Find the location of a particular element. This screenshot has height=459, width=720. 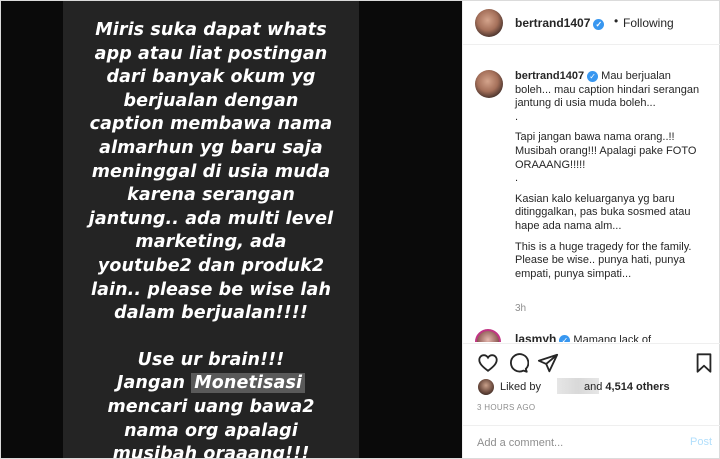

comment-item: lasmyh ✓ Mamang lack of is located at coordinates (583, 337).